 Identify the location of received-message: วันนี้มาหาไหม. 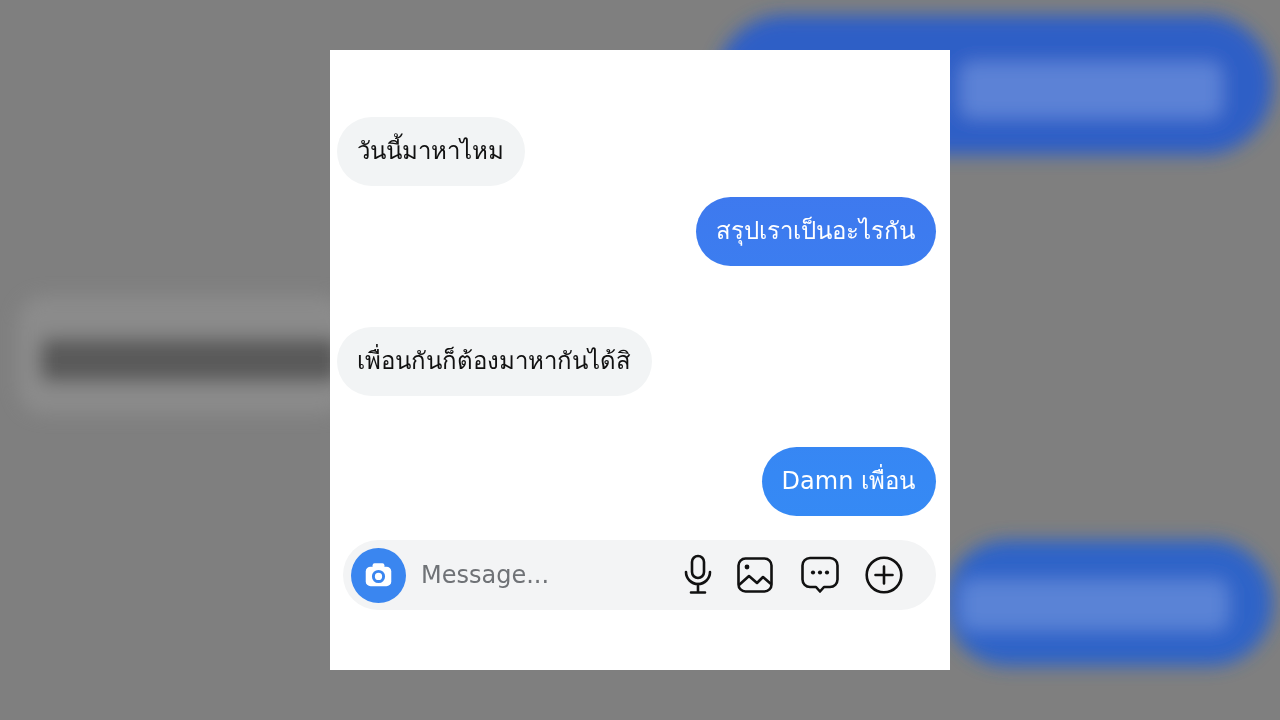
(431, 151).